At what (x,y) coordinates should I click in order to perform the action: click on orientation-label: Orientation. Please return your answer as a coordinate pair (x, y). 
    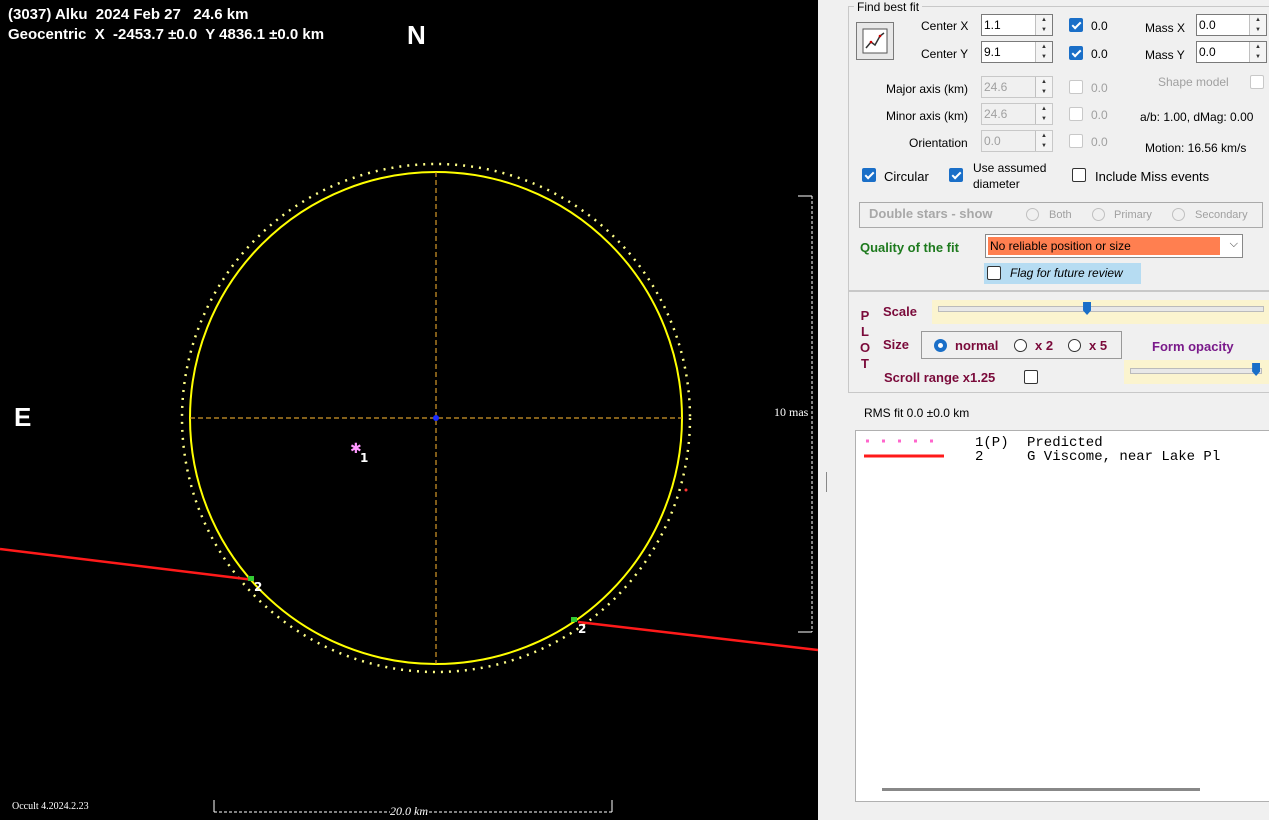
    Looking at the image, I should click on (938, 143).